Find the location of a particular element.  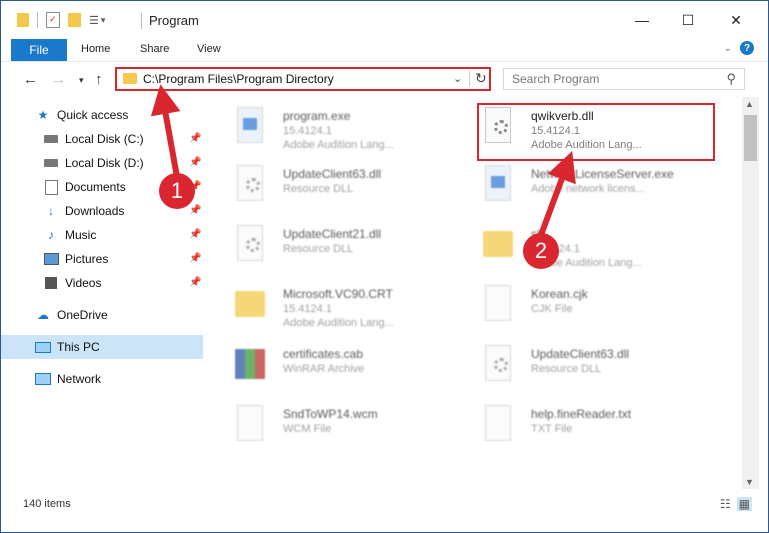

sidebar-item-label: Local Disk (C:) is located at coordinates (104, 139).